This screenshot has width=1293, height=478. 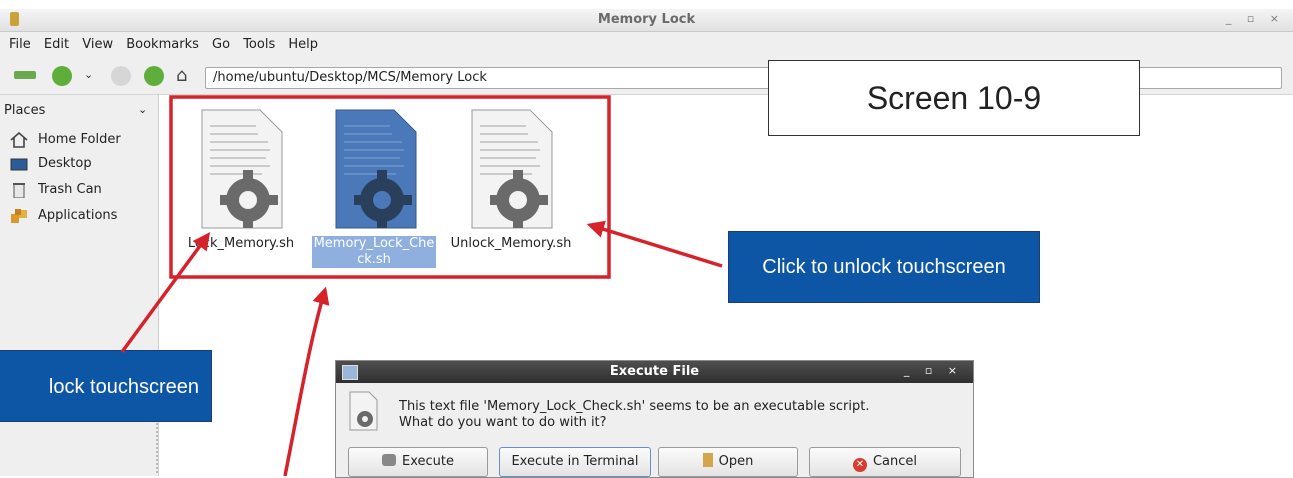 What do you see at coordinates (306, 381) in the screenshot?
I see `arrow-to-check` at bounding box center [306, 381].